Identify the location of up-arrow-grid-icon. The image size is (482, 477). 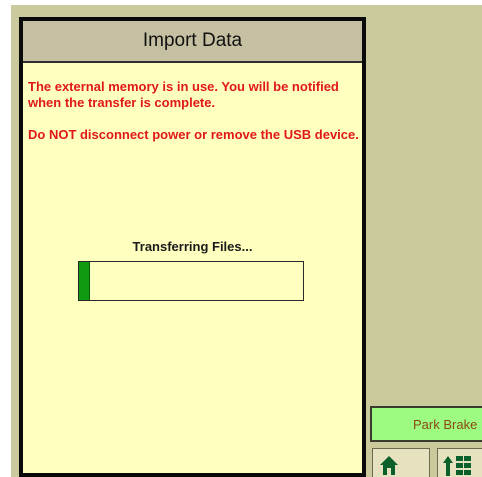
(462, 466).